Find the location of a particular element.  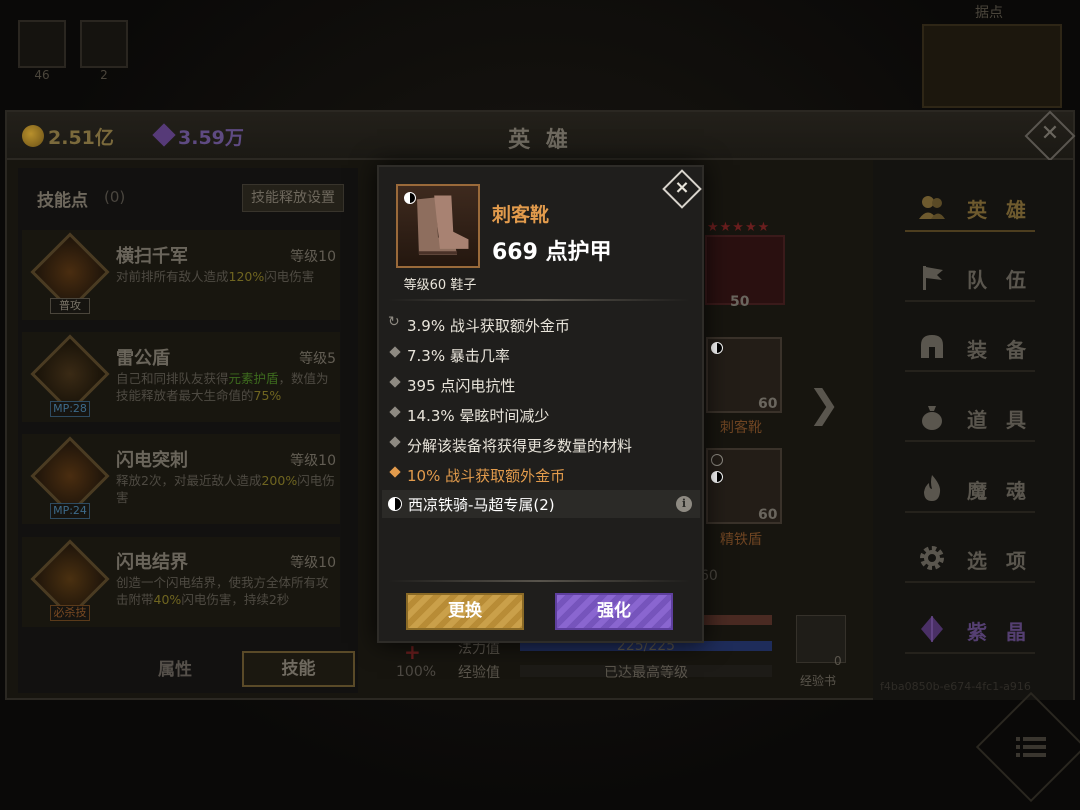

hero-level: 50 is located at coordinates (740, 302).